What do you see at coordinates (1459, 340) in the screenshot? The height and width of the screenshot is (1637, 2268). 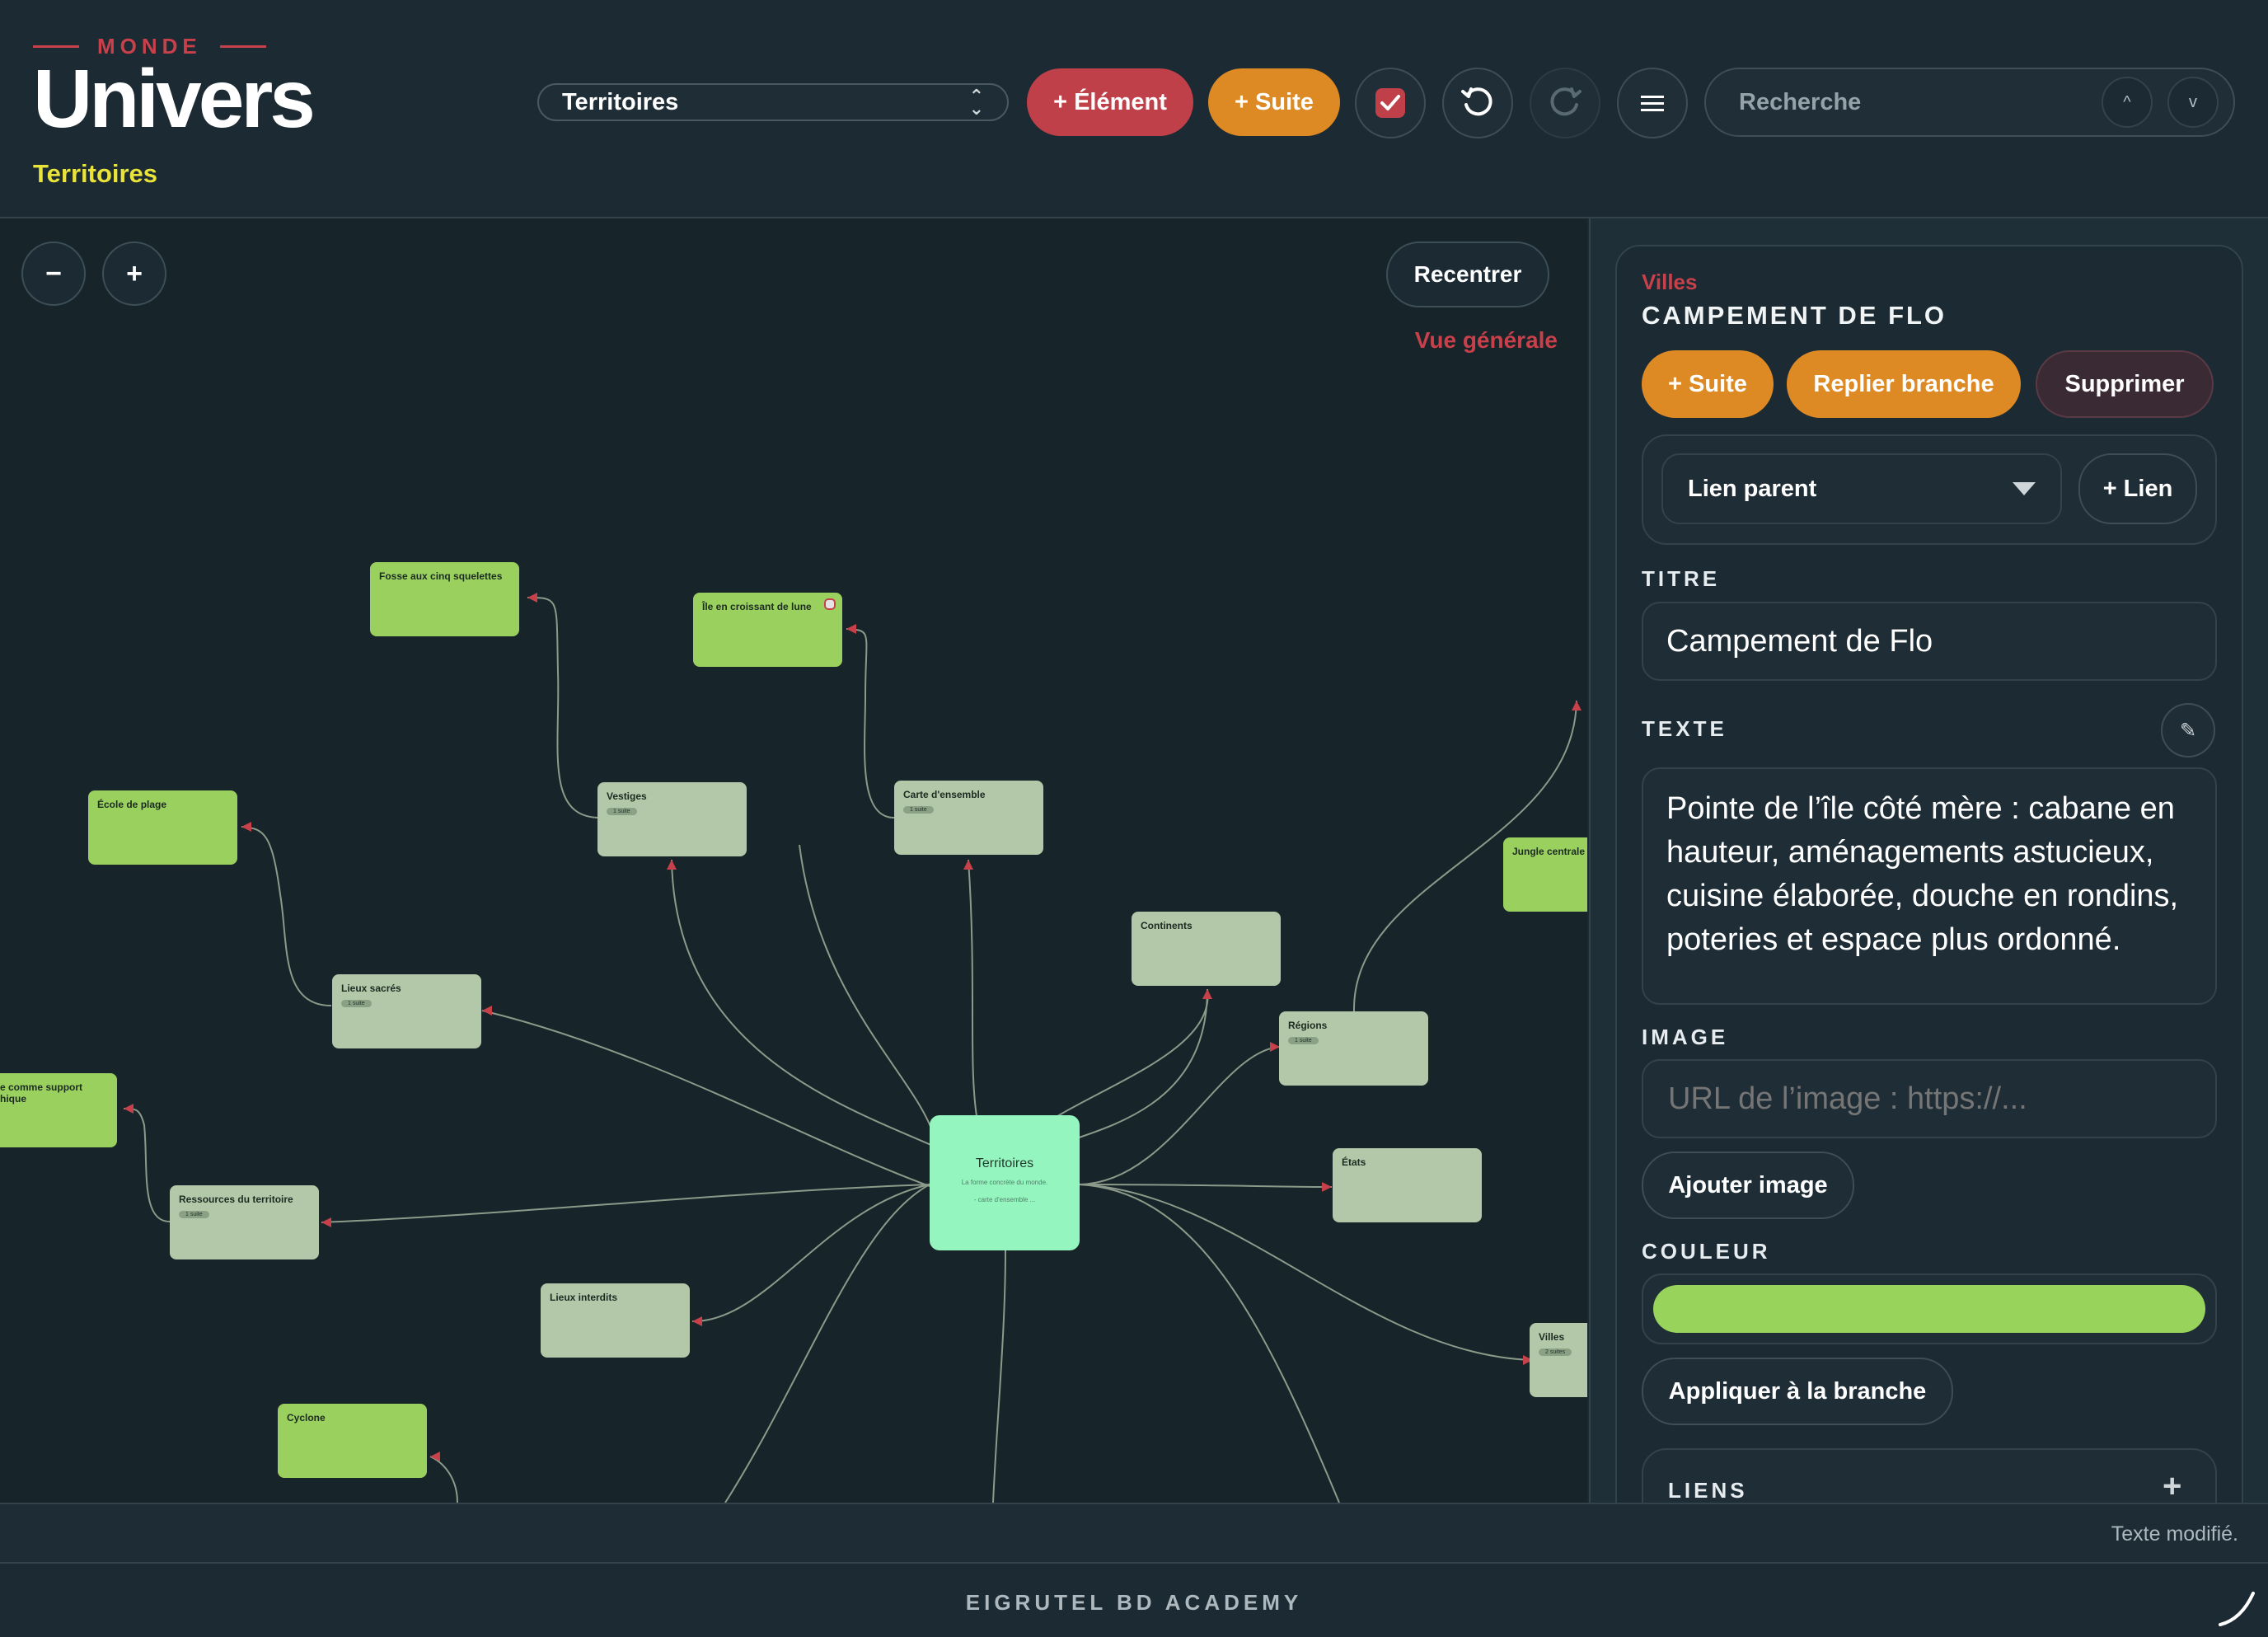 I see `overview-link: Vue générale` at bounding box center [1459, 340].